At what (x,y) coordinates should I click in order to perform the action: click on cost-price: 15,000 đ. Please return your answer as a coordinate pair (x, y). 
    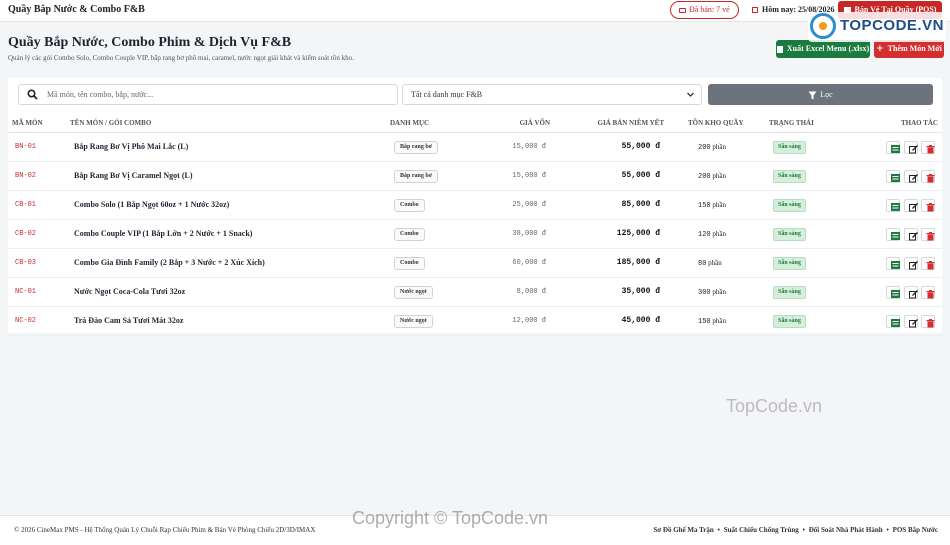
    Looking at the image, I should click on (529, 176).